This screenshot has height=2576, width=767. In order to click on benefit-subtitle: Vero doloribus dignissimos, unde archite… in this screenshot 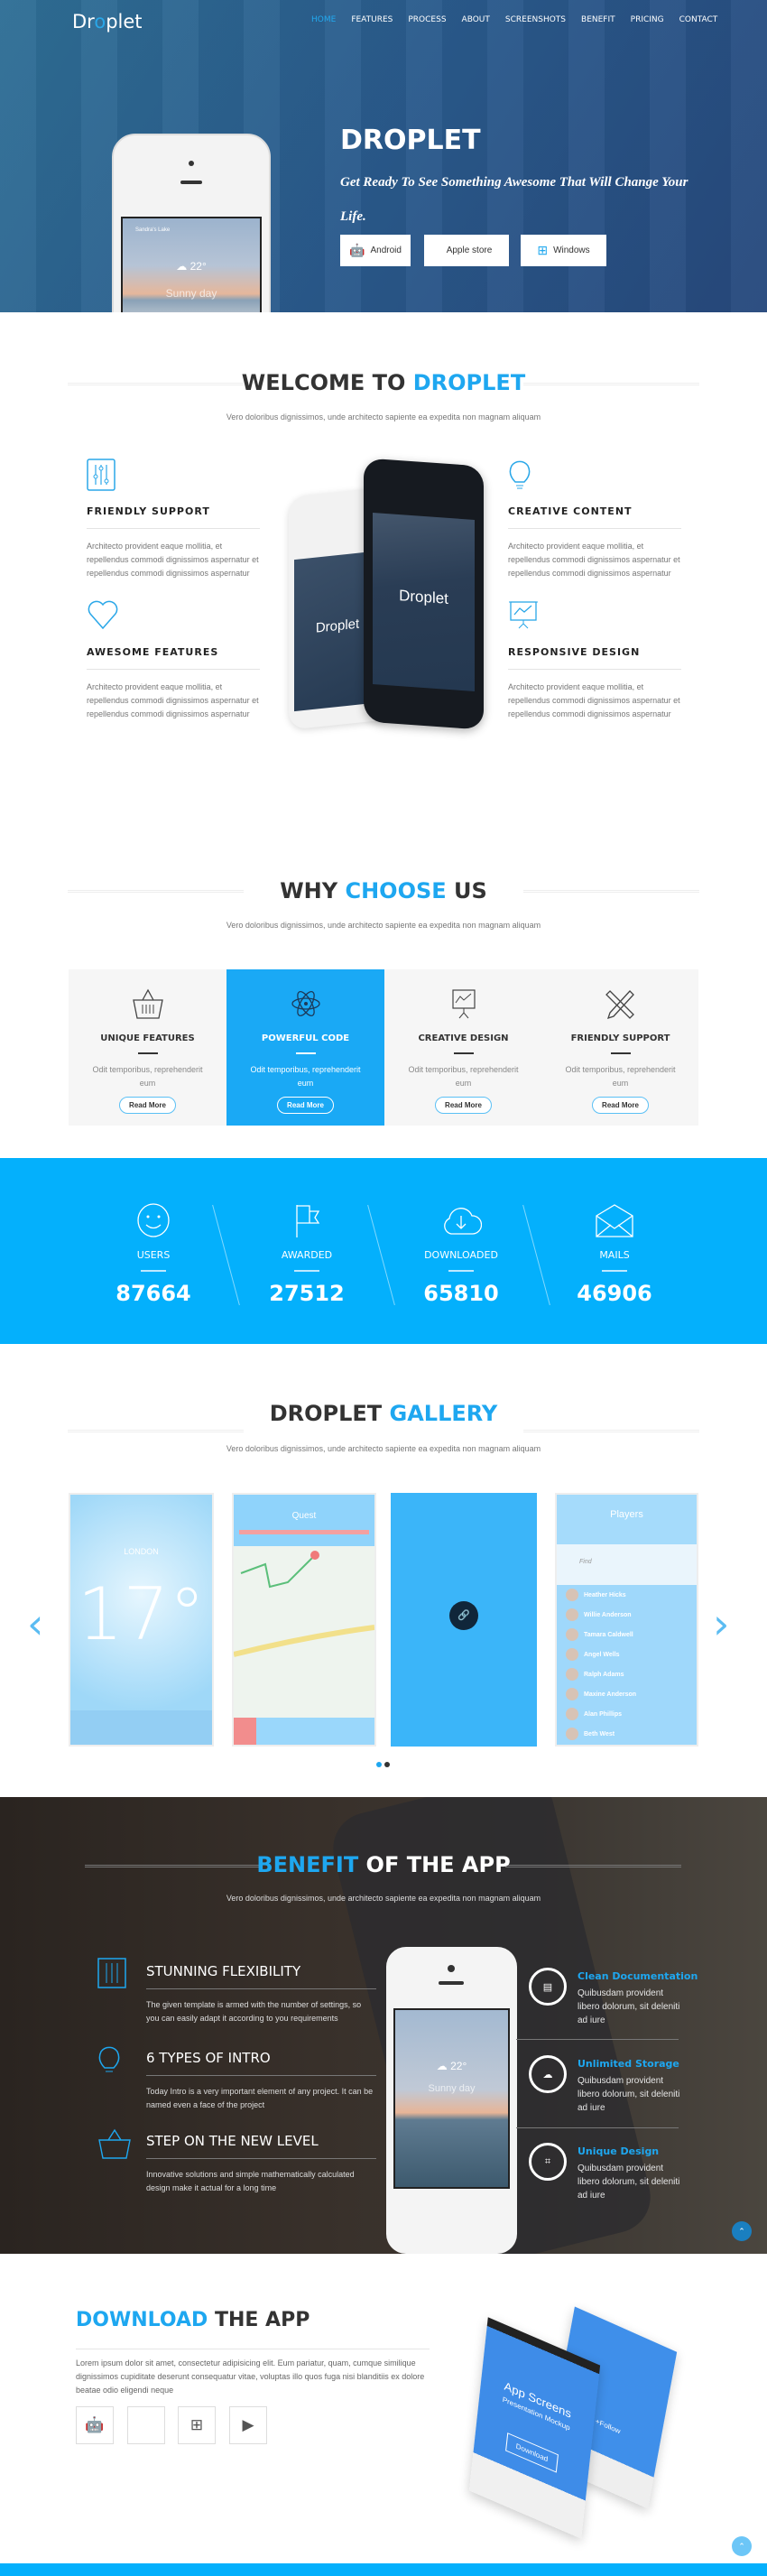, I will do `click(383, 1899)`.